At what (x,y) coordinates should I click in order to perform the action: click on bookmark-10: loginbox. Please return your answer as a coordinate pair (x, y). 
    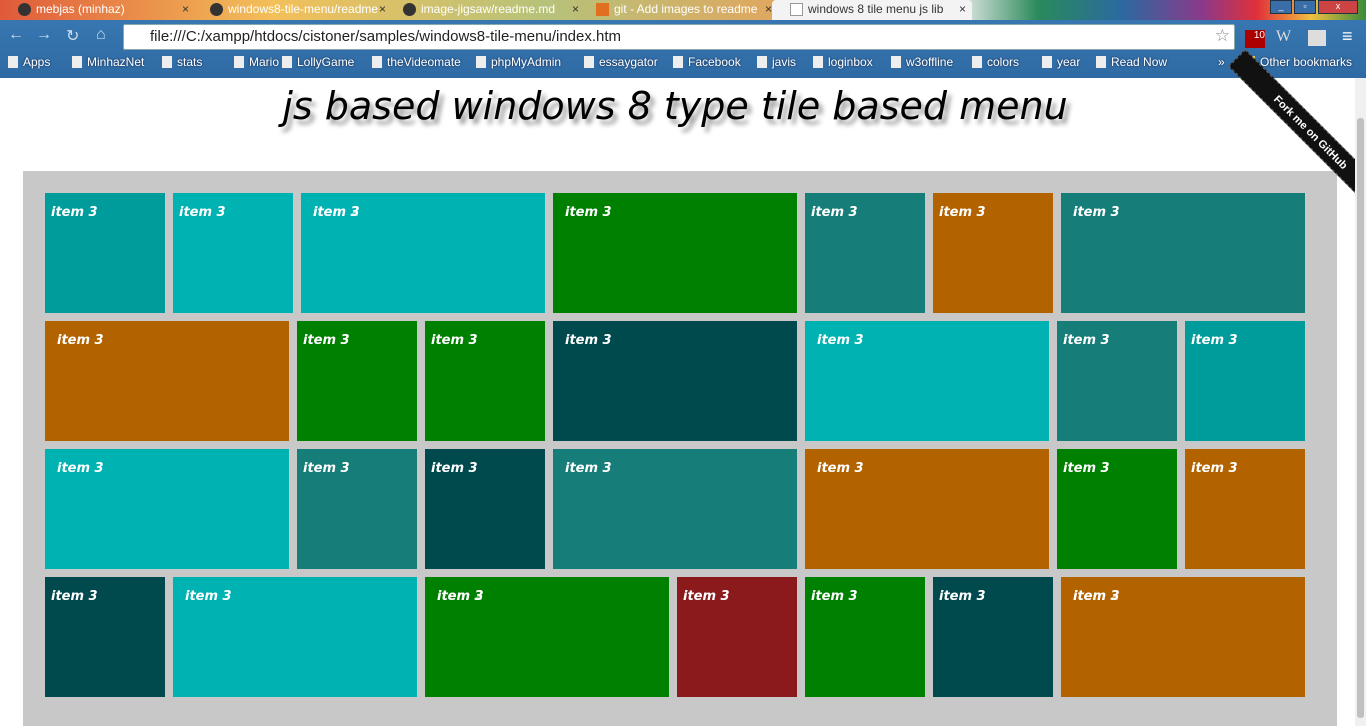
    Looking at the image, I should click on (843, 62).